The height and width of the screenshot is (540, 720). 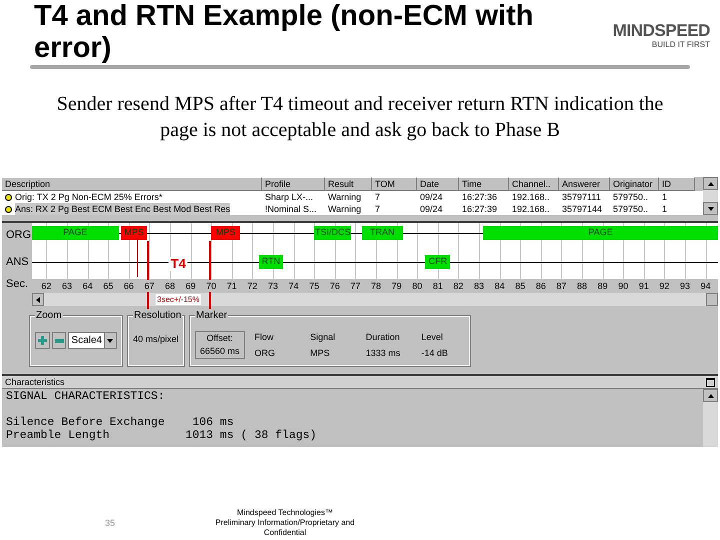 What do you see at coordinates (294, 286) in the screenshot?
I see `tick-label: 74` at bounding box center [294, 286].